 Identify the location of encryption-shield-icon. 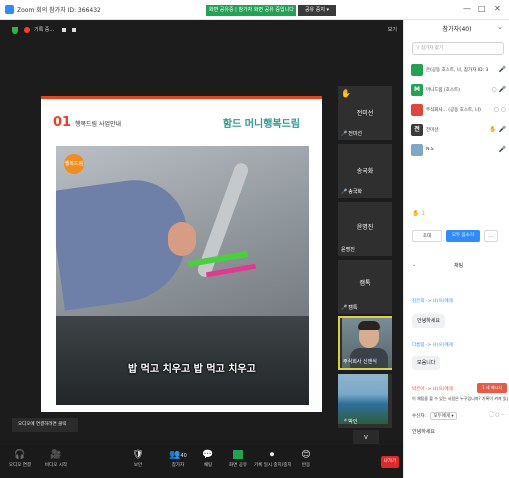
(15, 30).